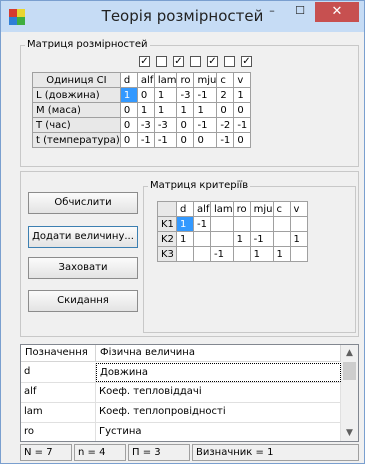  I want to click on header-cell: lam, so click(222, 209).